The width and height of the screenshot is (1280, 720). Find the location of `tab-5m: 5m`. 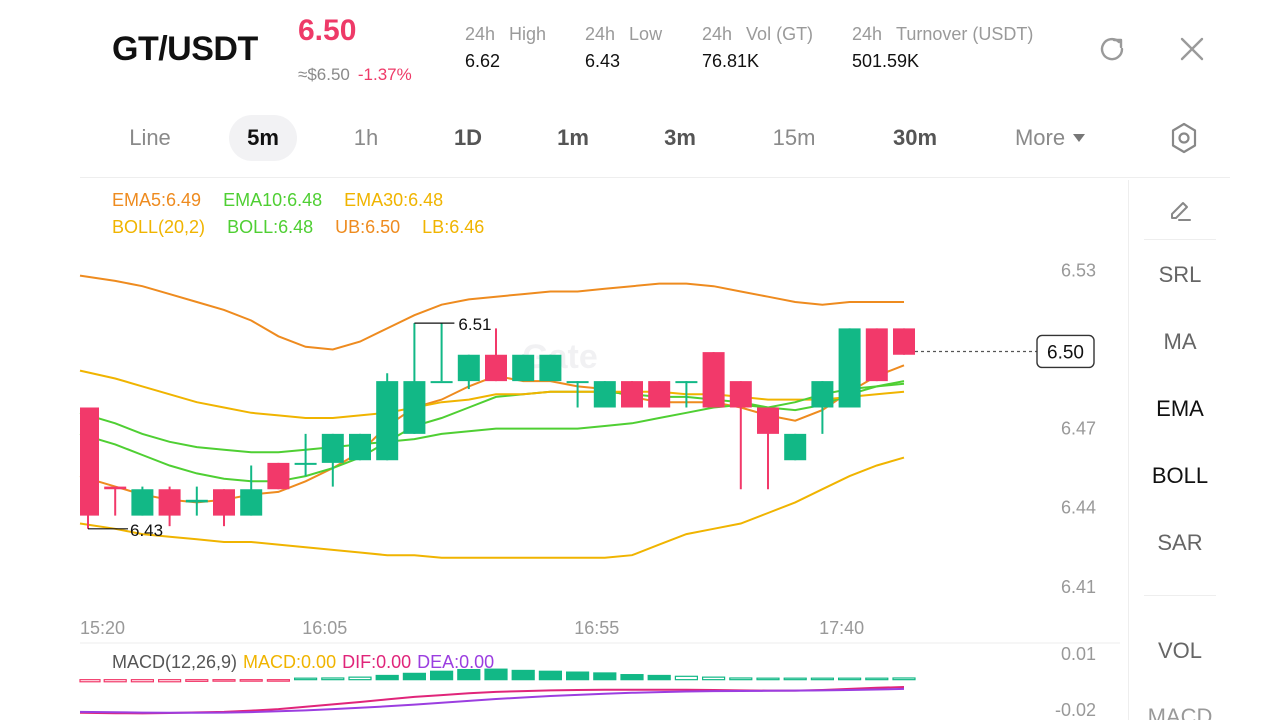

tab-5m: 5m is located at coordinates (263, 138).